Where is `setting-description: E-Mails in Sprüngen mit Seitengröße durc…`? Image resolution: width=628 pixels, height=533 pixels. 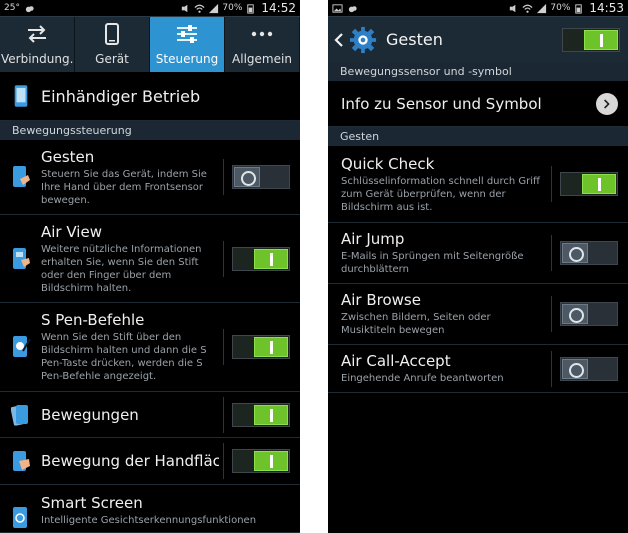
setting-description: E-Mails in Sprüngen mit Seitengröße durc… is located at coordinates (432, 263).